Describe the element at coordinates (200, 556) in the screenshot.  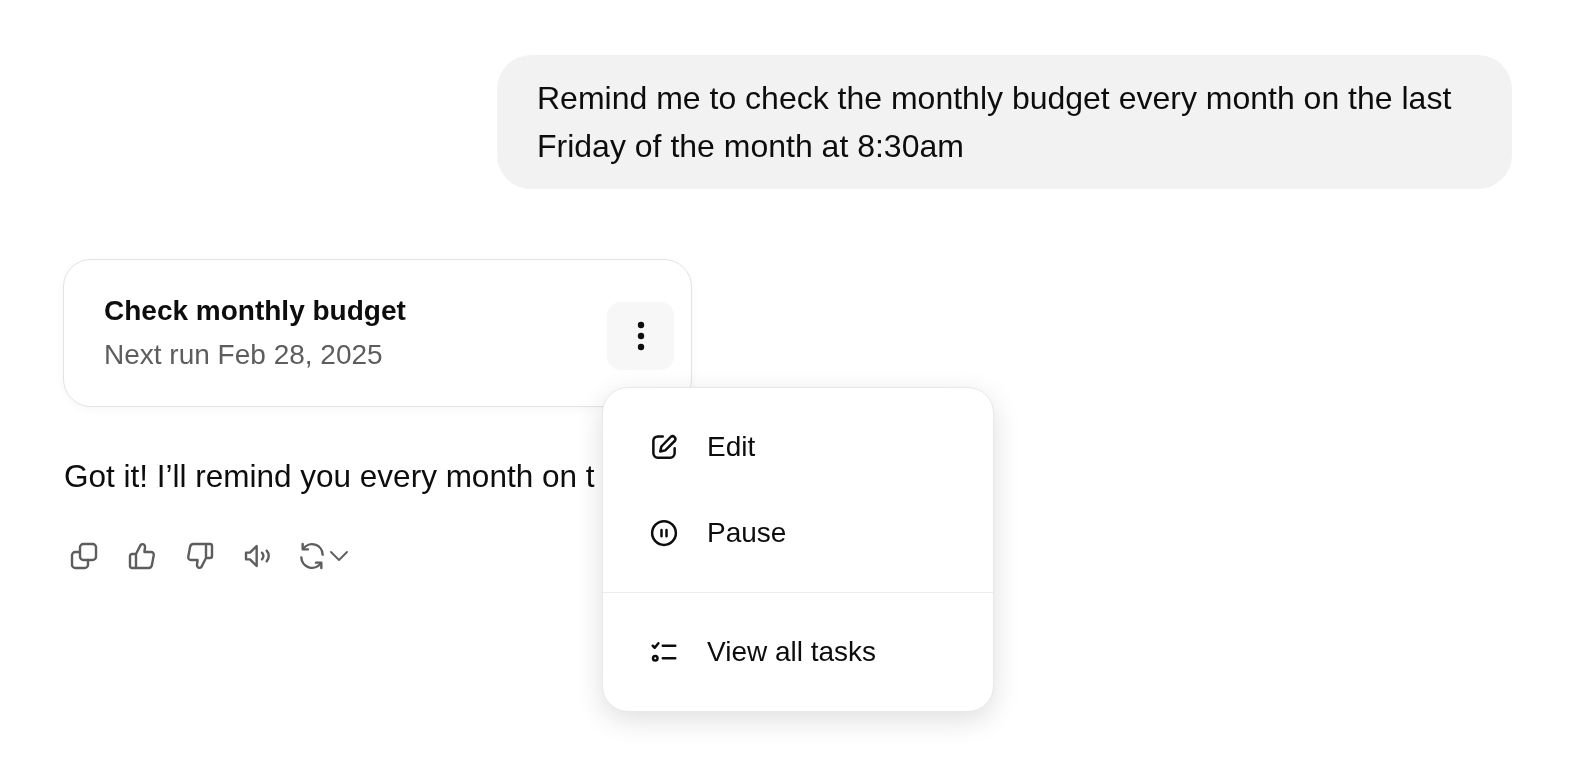
I see `thumbs-down-icon` at that location.